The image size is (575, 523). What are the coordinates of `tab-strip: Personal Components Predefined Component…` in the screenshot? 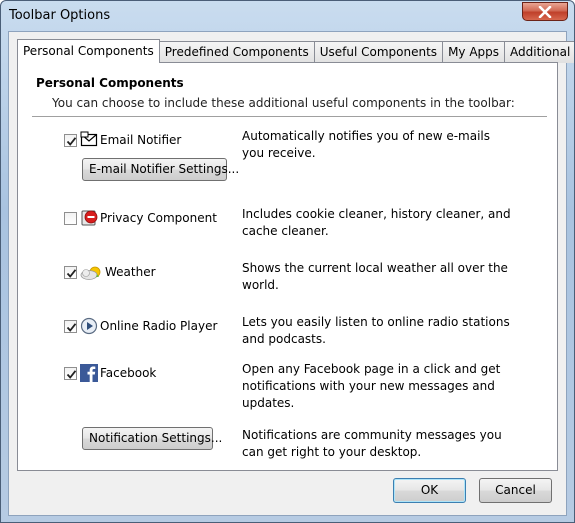 It's located at (295, 51).